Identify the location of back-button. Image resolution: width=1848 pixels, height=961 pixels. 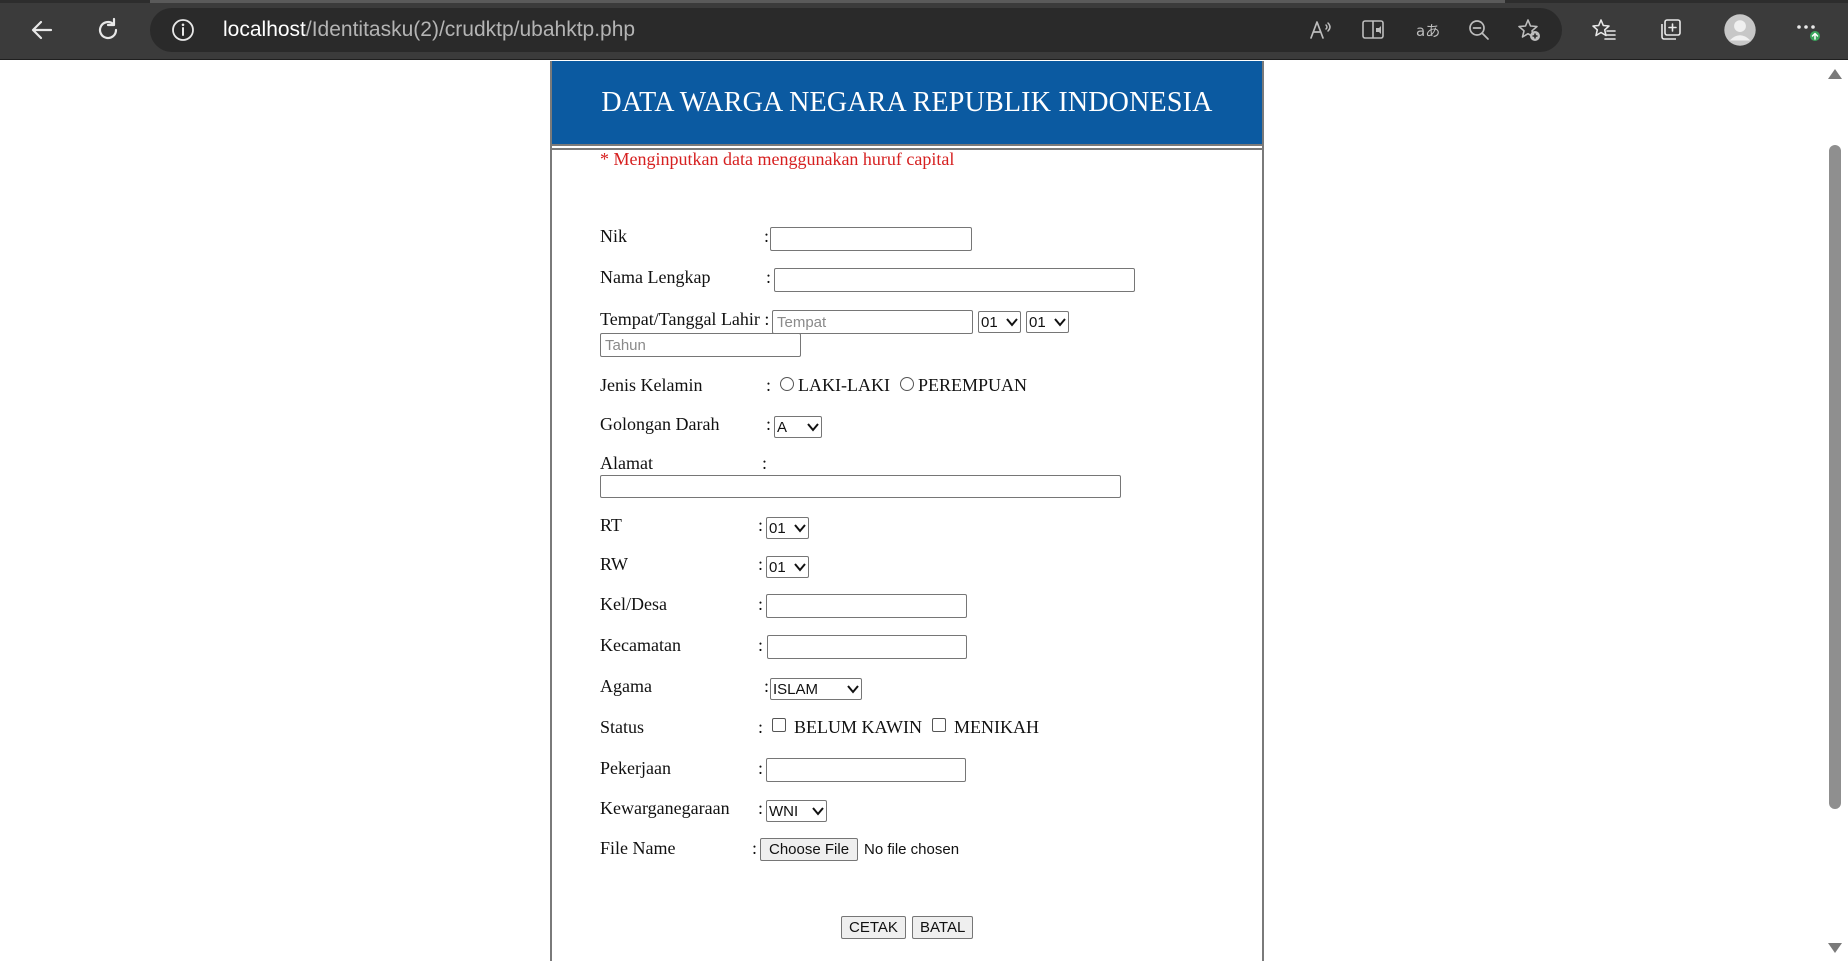
(42, 30).